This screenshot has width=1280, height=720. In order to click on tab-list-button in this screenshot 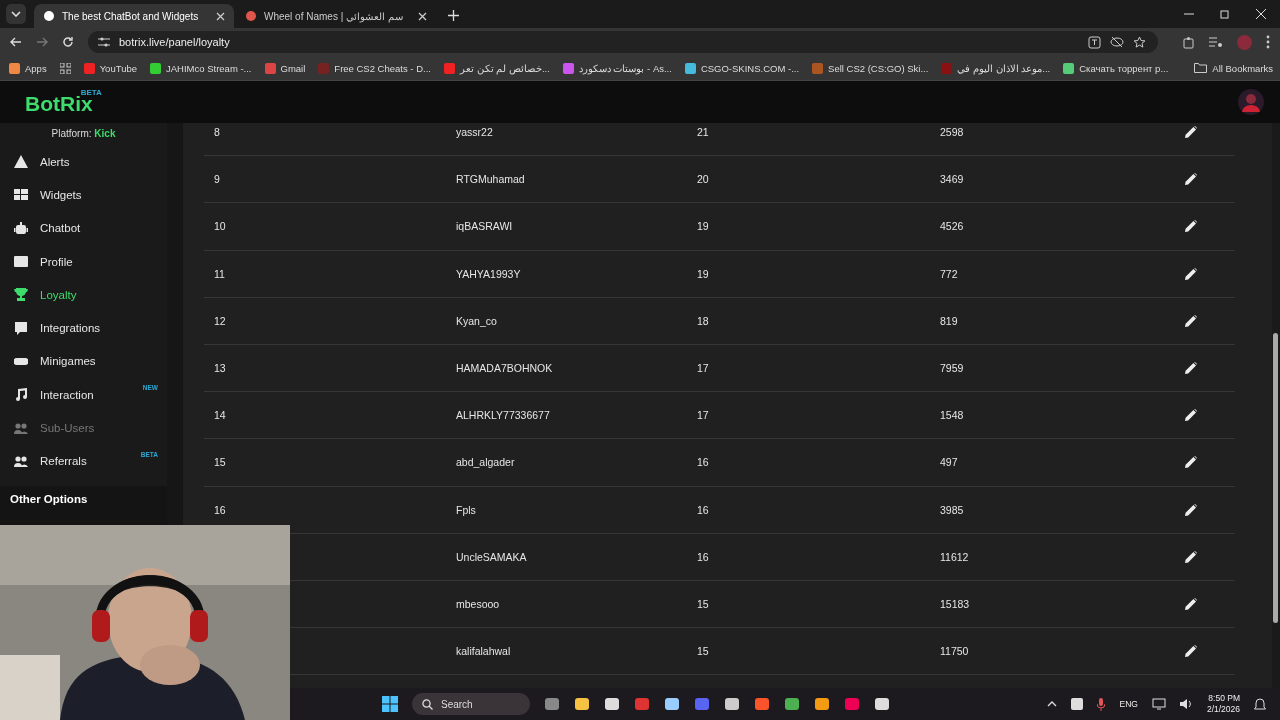, I will do `click(16, 14)`.